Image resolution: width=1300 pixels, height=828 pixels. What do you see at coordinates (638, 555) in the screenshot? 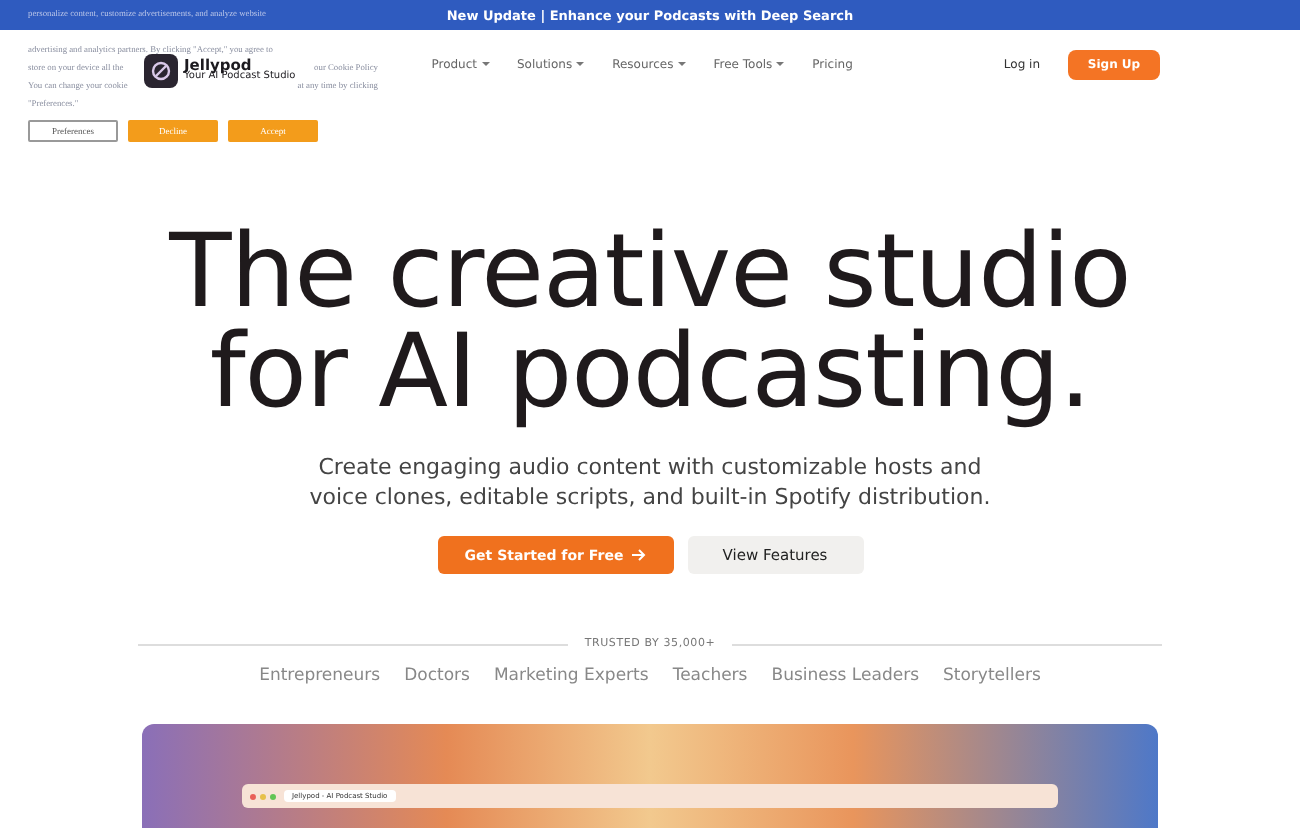
I see `arrow-icon` at bounding box center [638, 555].